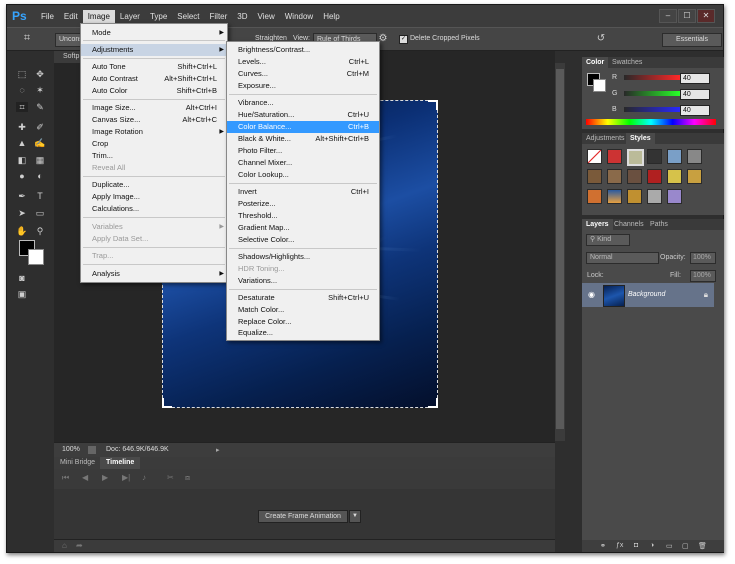 The height and width of the screenshot is (564, 735). What do you see at coordinates (403, 39) in the screenshot?
I see `delete-cropped-checkbox: ✓` at bounding box center [403, 39].